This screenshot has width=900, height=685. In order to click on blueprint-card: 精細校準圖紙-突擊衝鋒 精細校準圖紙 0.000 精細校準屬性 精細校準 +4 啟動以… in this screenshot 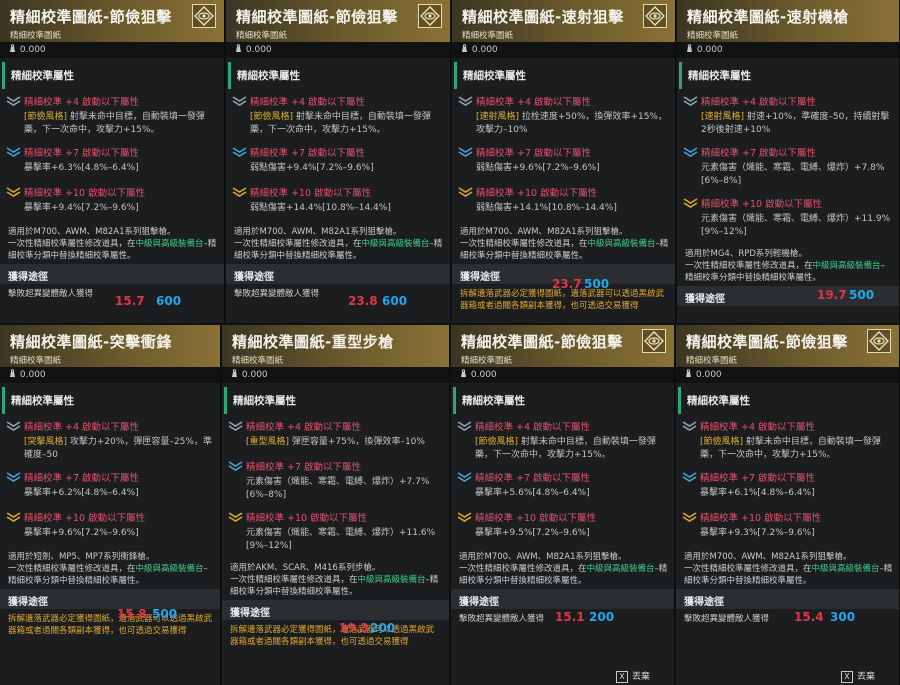, I will do `click(110, 505)`.